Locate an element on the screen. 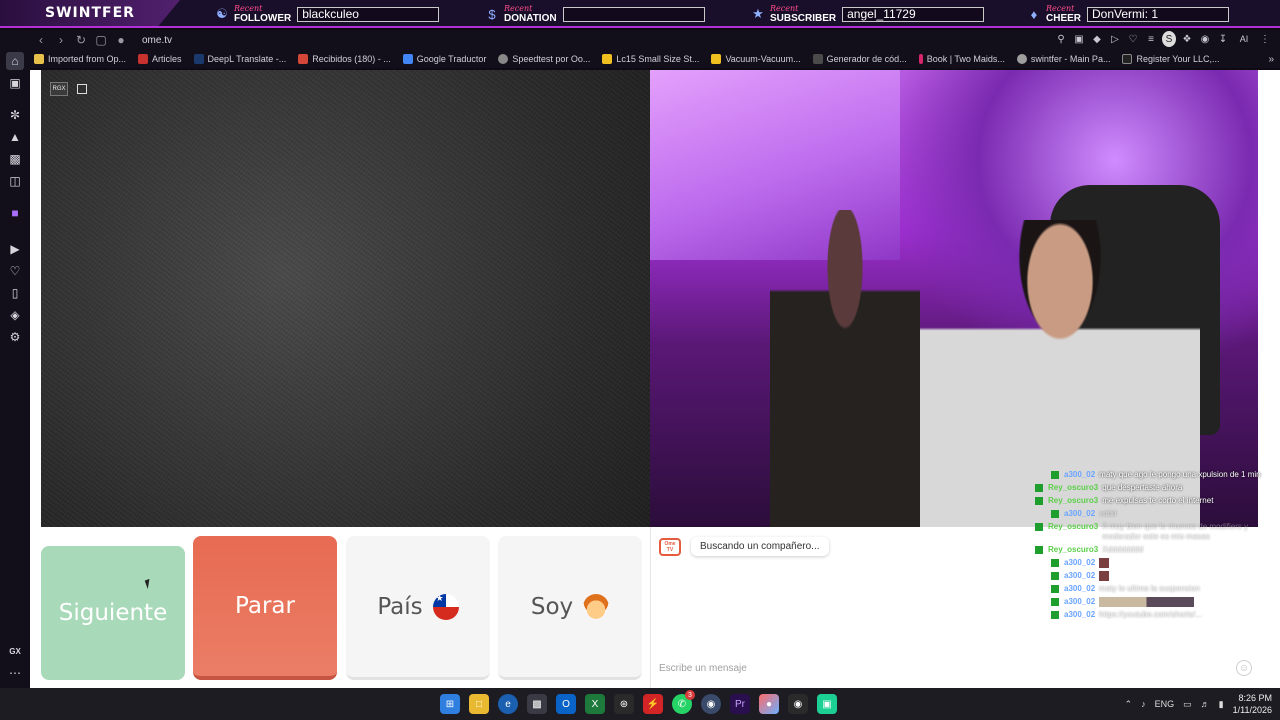  deepl-icon is located at coordinates (198, 59).